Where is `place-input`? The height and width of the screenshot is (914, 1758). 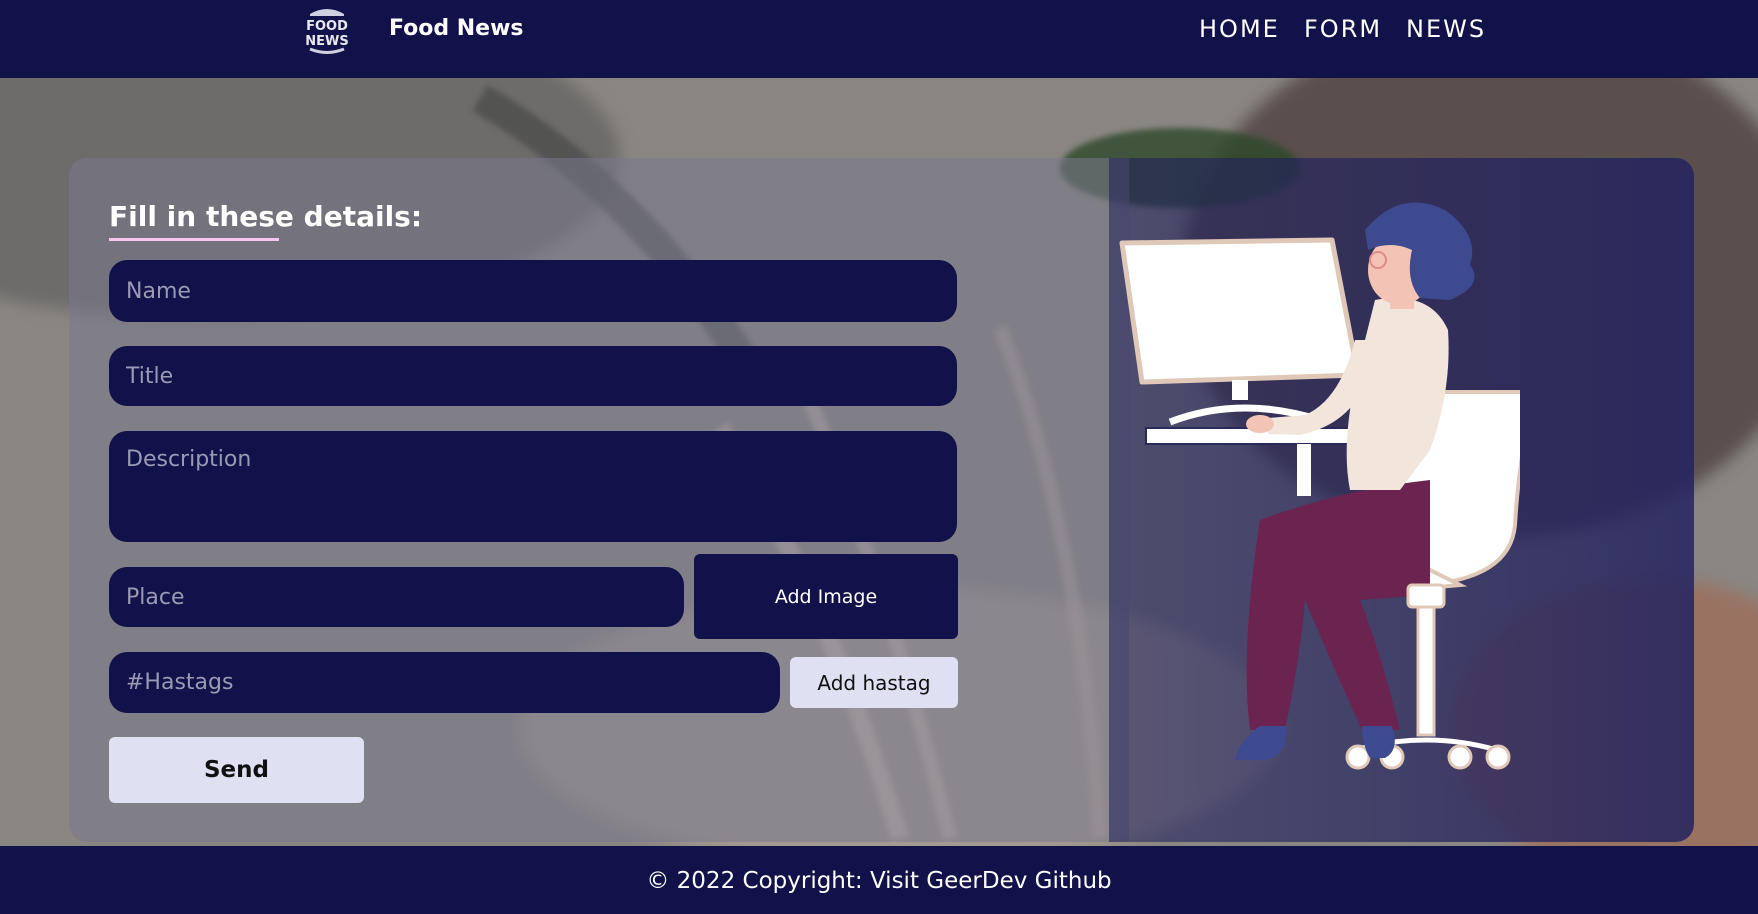 place-input is located at coordinates (396, 597).